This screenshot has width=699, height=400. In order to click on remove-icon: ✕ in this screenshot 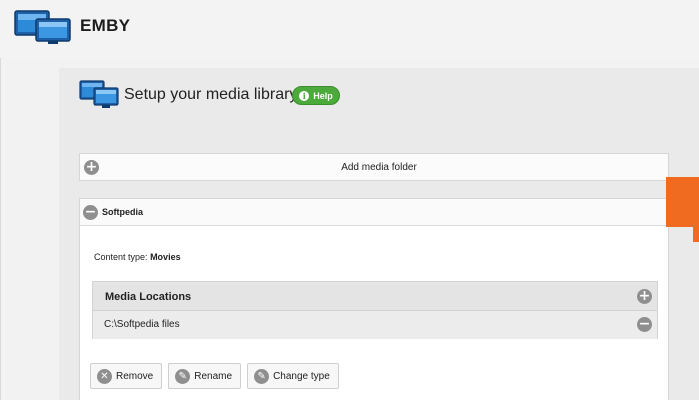, I will do `click(104, 376)`.